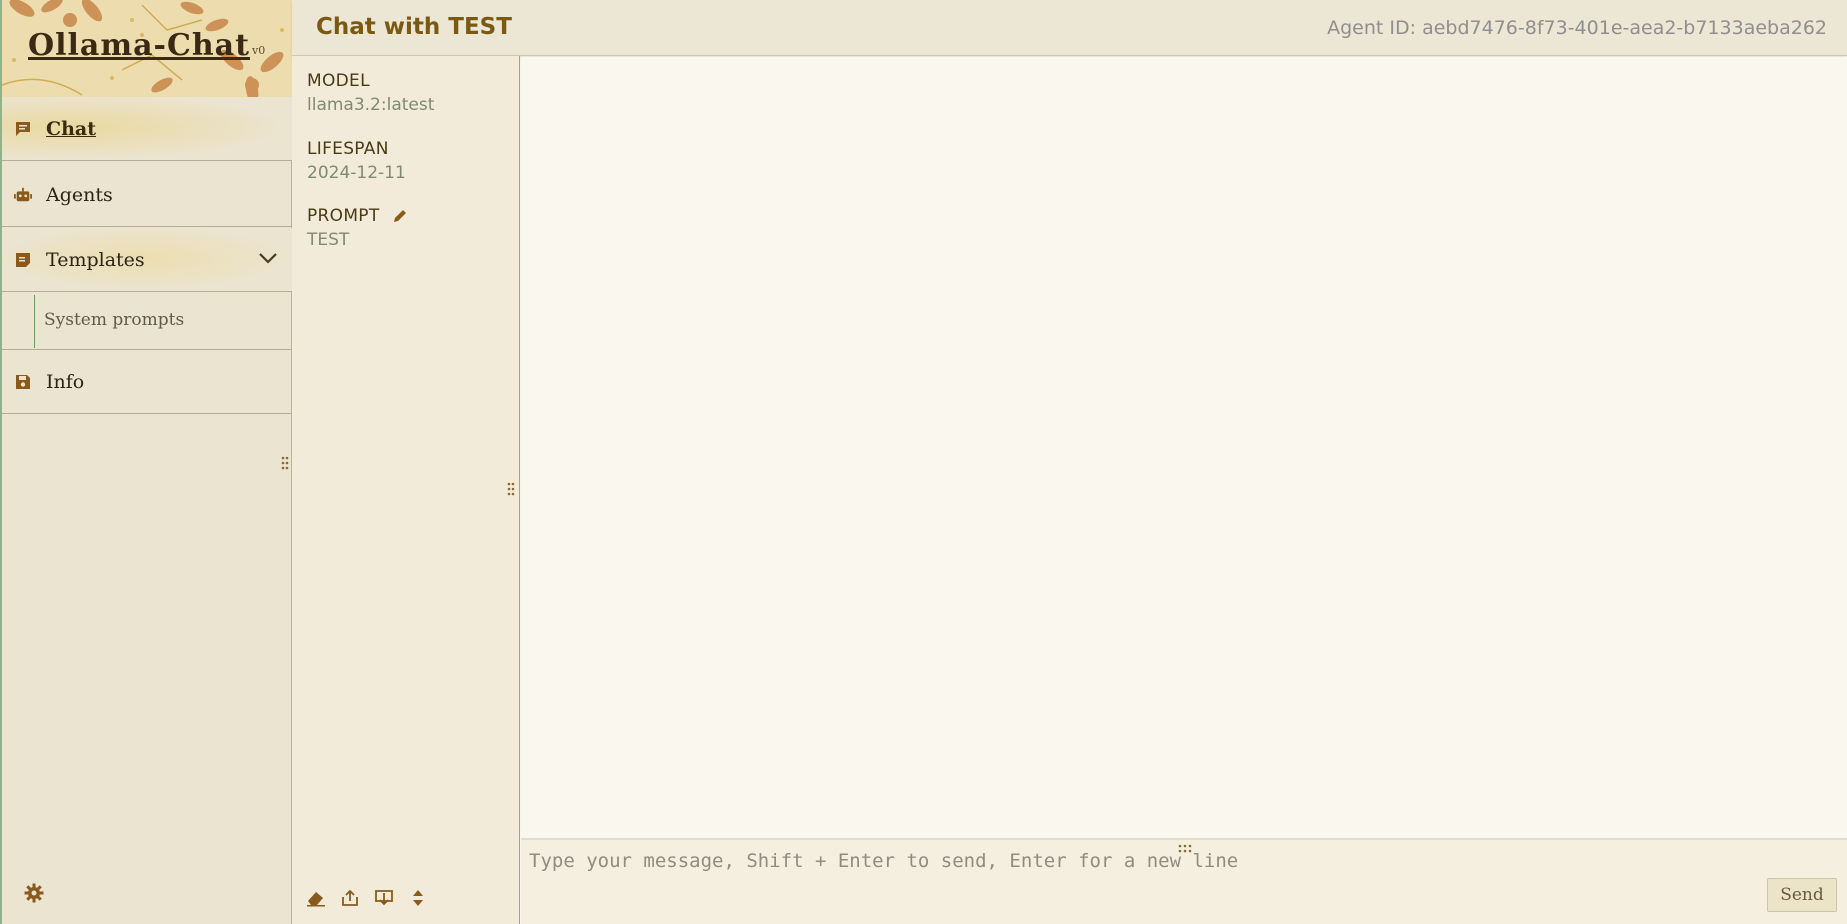 The width and height of the screenshot is (1847, 924). Describe the element at coordinates (370, 93) in the screenshot. I see `model-section: MODEL llama3.2:latest` at that location.